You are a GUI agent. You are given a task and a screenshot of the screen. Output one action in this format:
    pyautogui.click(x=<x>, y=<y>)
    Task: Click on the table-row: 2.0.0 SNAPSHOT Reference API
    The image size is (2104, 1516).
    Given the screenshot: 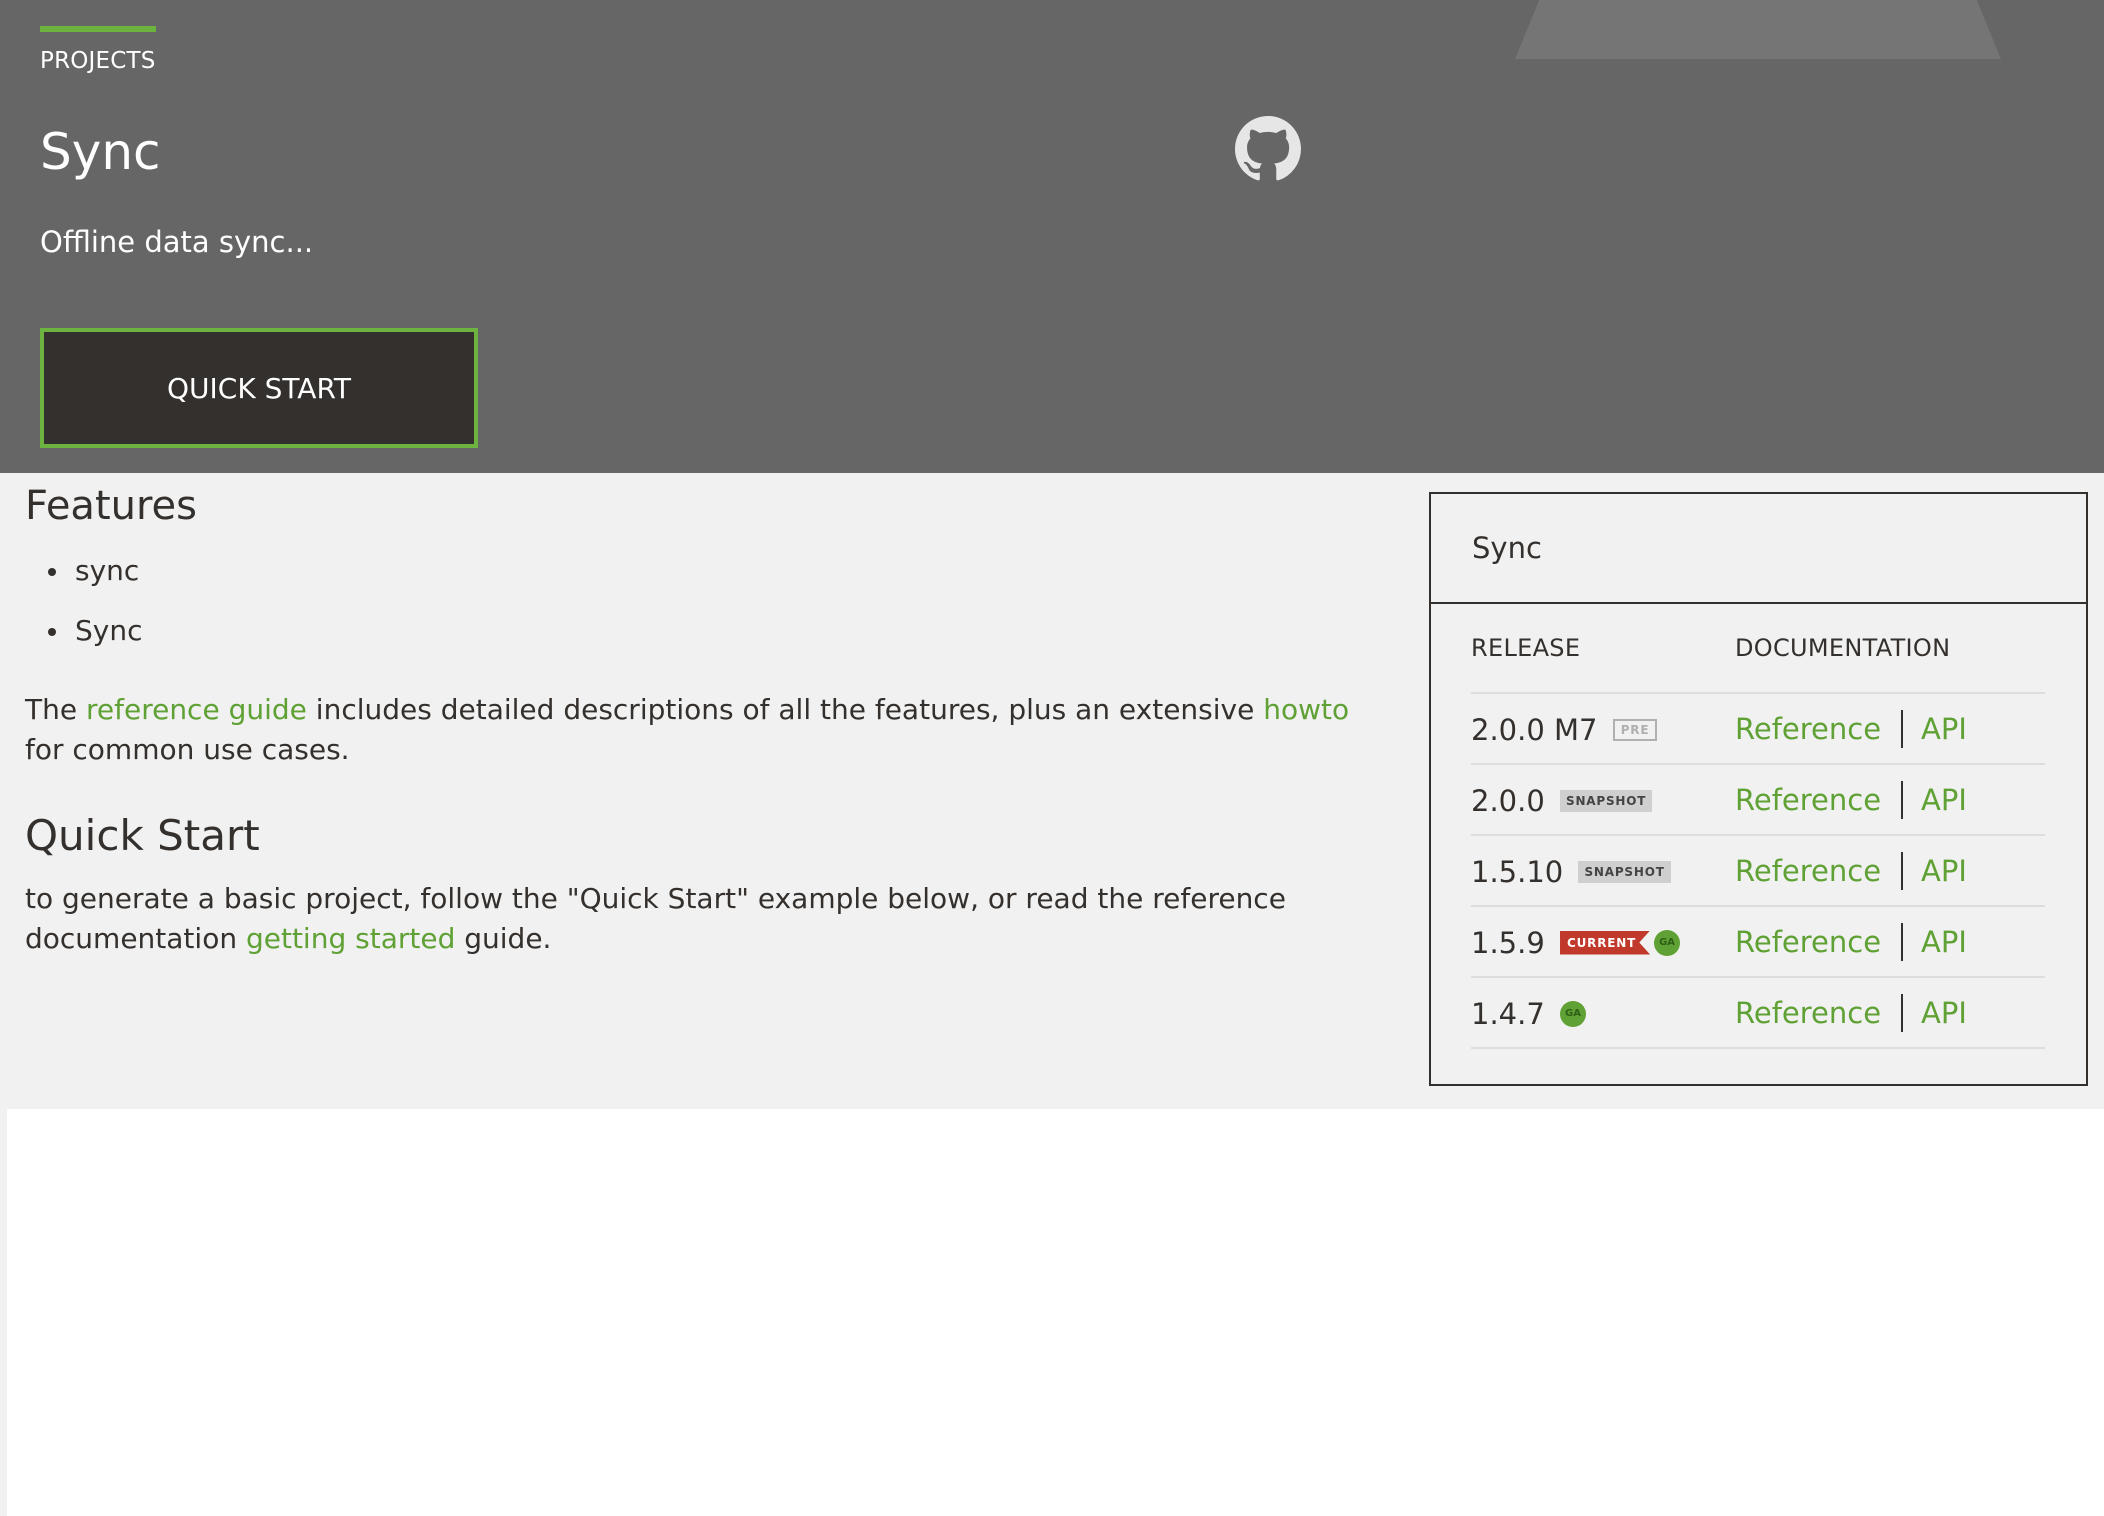 What is the action you would take?
    pyautogui.click(x=1758, y=800)
    